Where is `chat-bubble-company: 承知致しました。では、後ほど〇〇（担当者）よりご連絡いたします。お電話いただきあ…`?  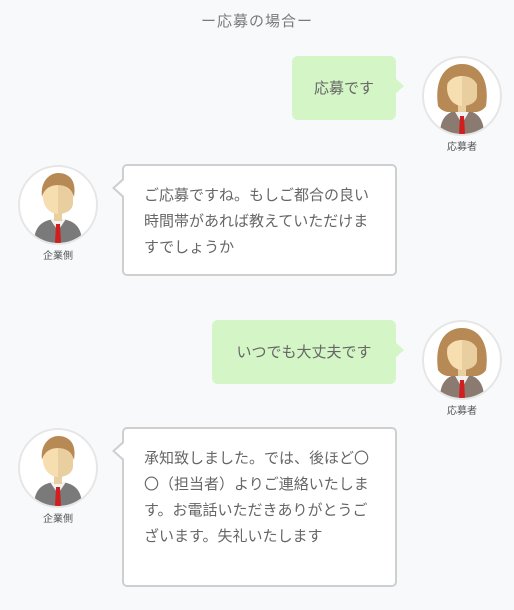 chat-bubble-company: 承知致しました。では、後ほど〇〇（担当者）よりご連絡いたします。お電話いただきあ… is located at coordinates (254, 507).